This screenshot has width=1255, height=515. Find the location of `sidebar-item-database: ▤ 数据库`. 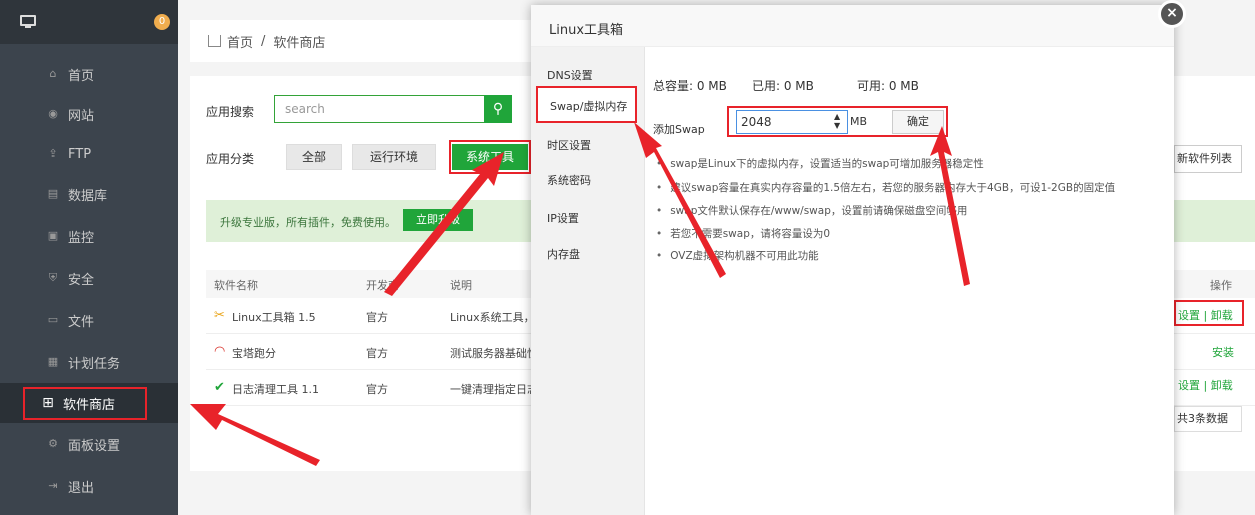

sidebar-item-database: ▤ 数据库 is located at coordinates (89, 194).